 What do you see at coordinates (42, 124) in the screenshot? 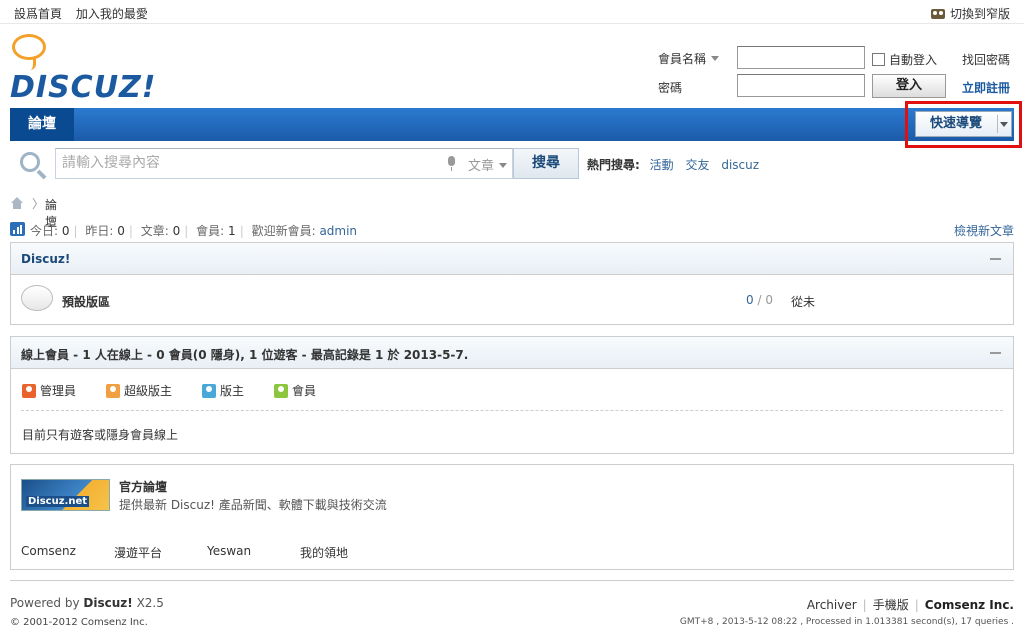
I see `tab-forum: 論壇` at bounding box center [42, 124].